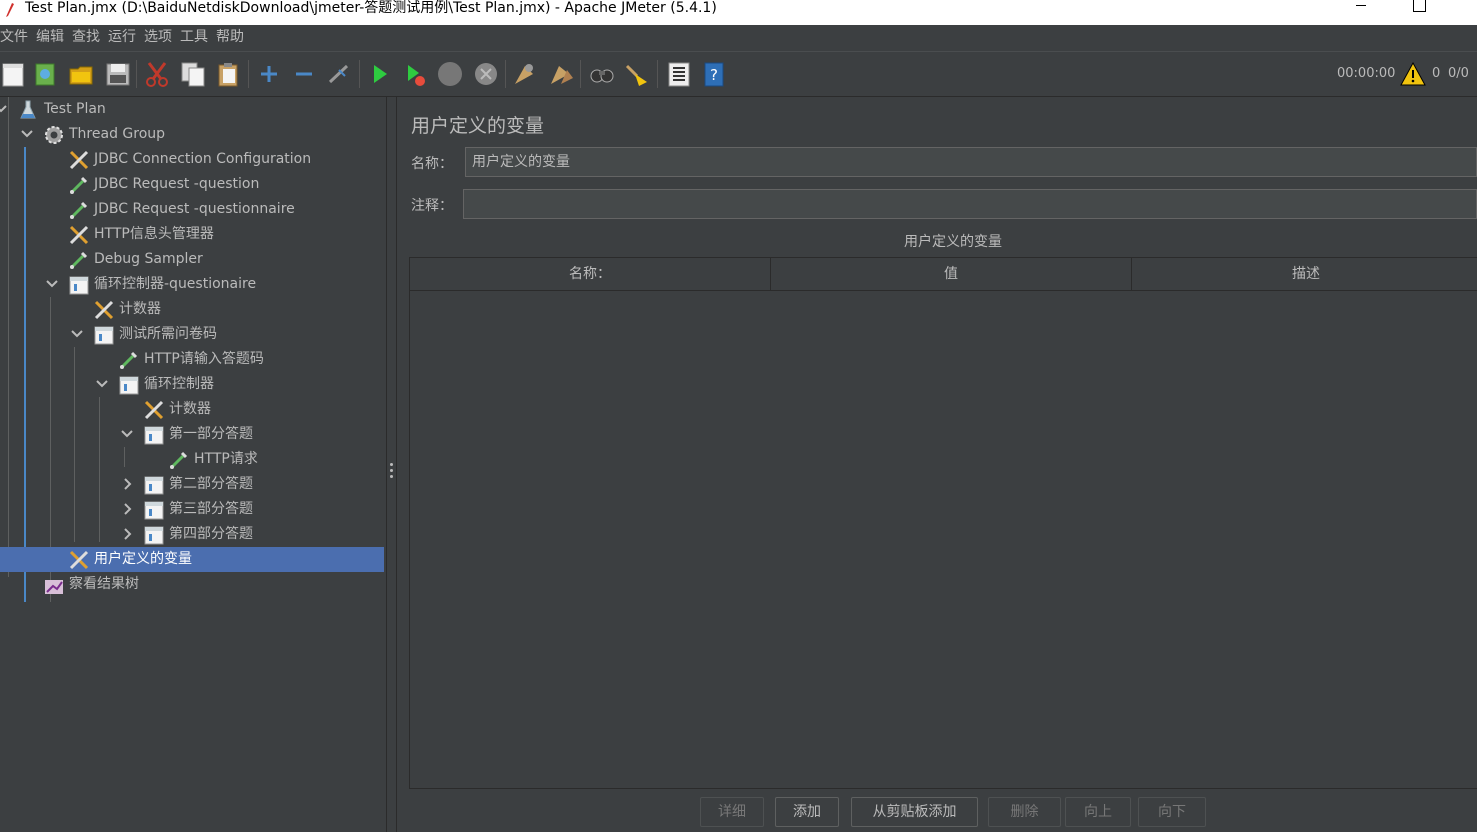  Describe the element at coordinates (140, 309) in the screenshot. I see `tree-node-label: 计数器` at that location.